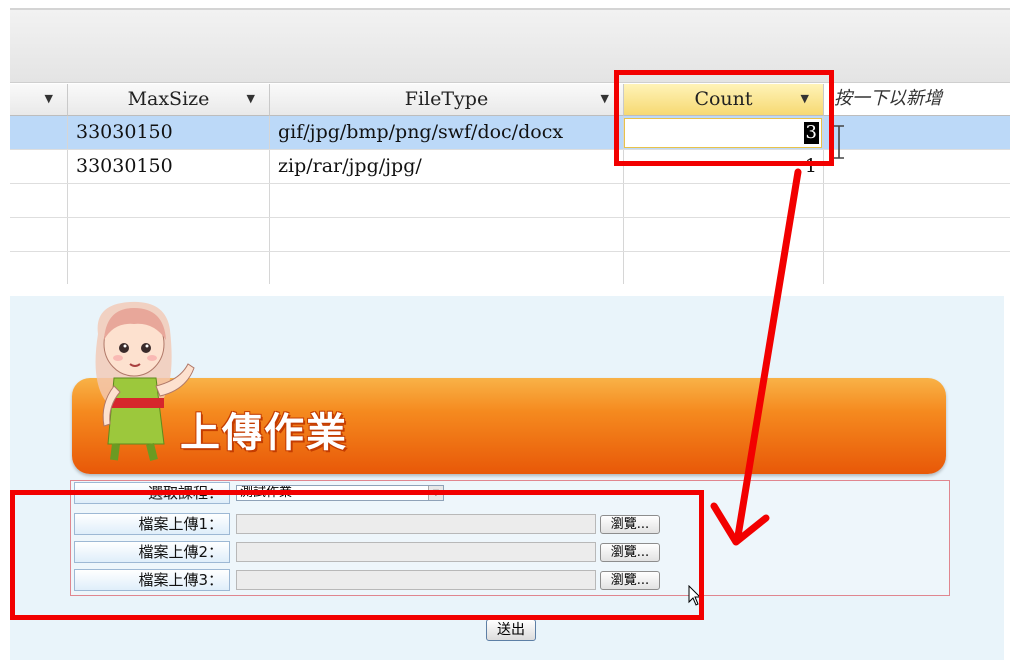  Describe the element at coordinates (145, 381) in the screenshot. I see `mascot-girl-icon` at that location.